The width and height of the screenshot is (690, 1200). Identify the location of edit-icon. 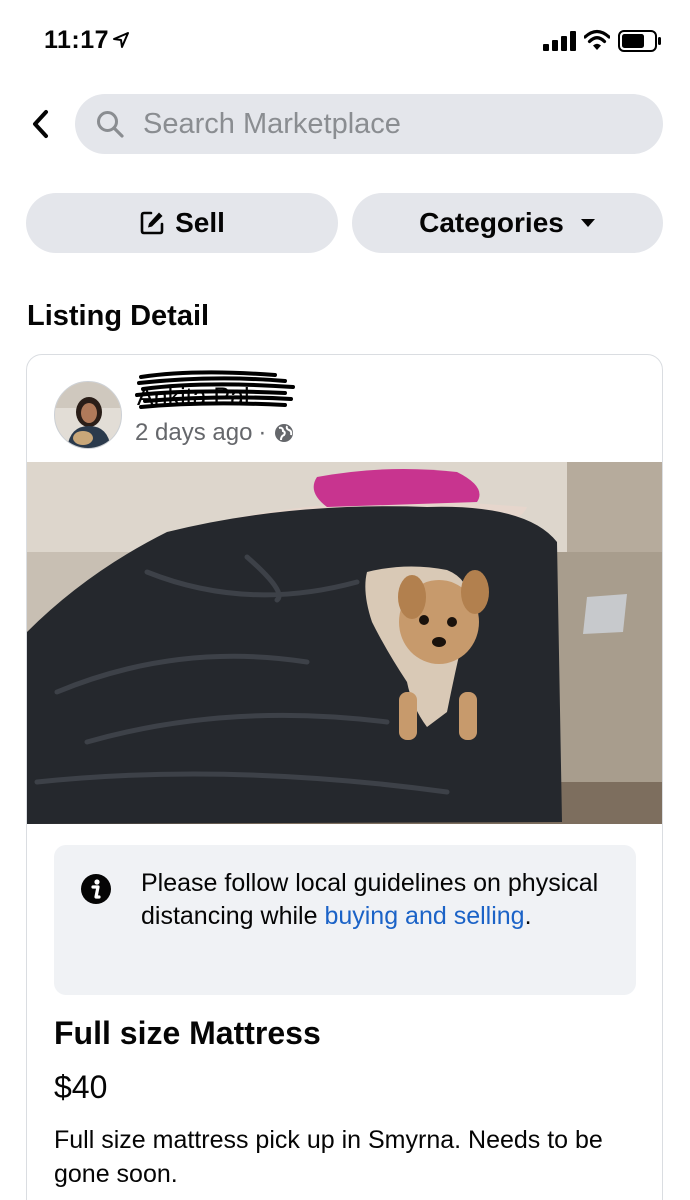
(152, 223).